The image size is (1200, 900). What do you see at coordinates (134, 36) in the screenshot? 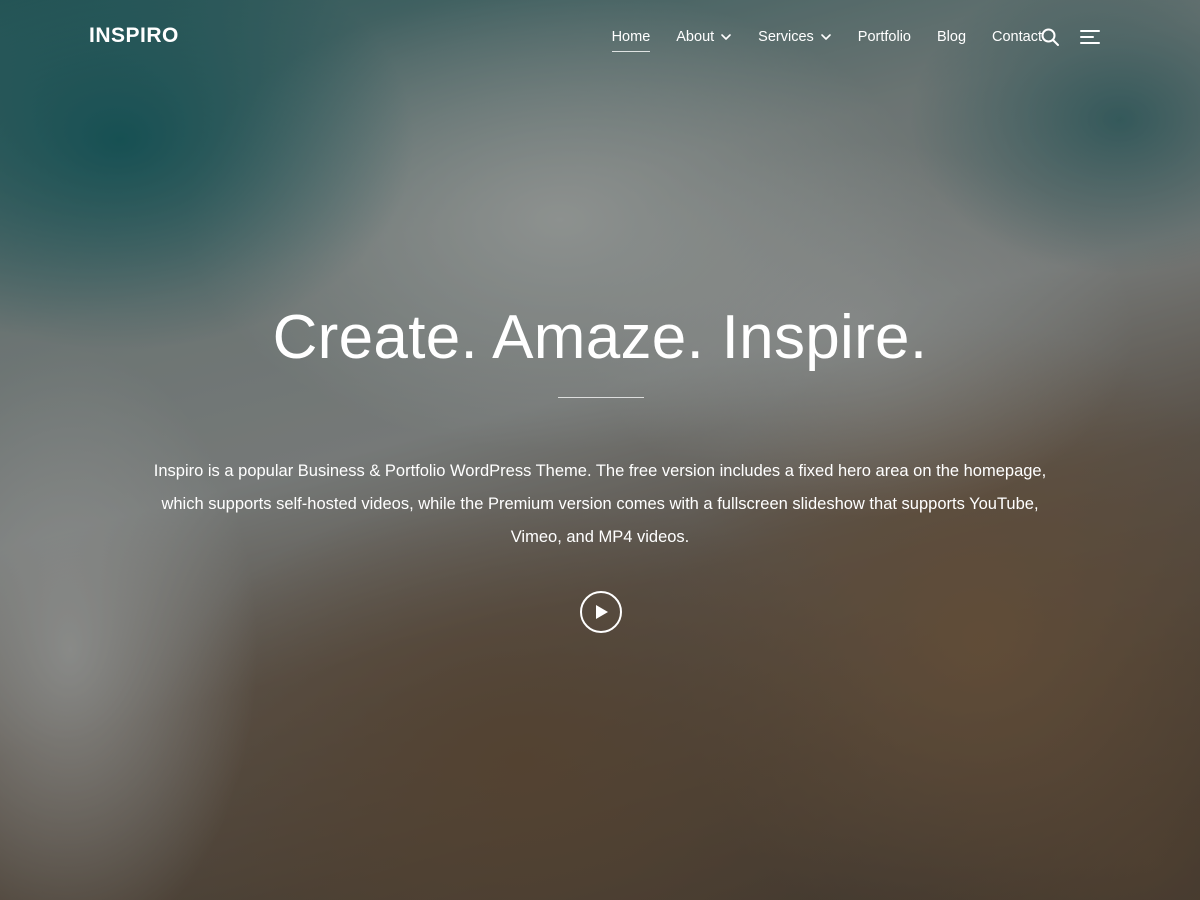
I see `site-logo: INSPIRO` at bounding box center [134, 36].